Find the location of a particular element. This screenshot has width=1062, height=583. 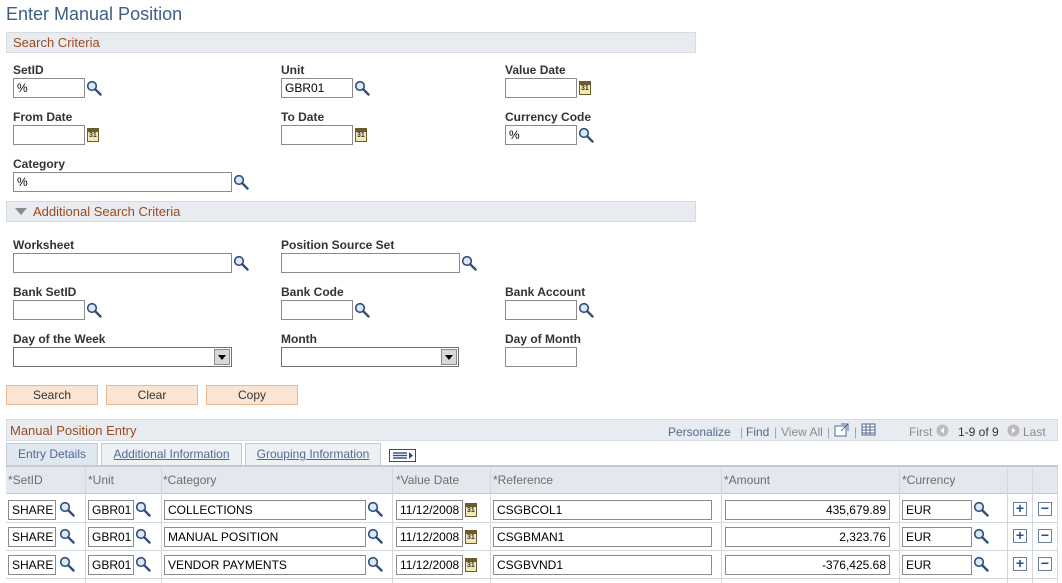

value-date-calendar-icon: 31 is located at coordinates (585, 88).